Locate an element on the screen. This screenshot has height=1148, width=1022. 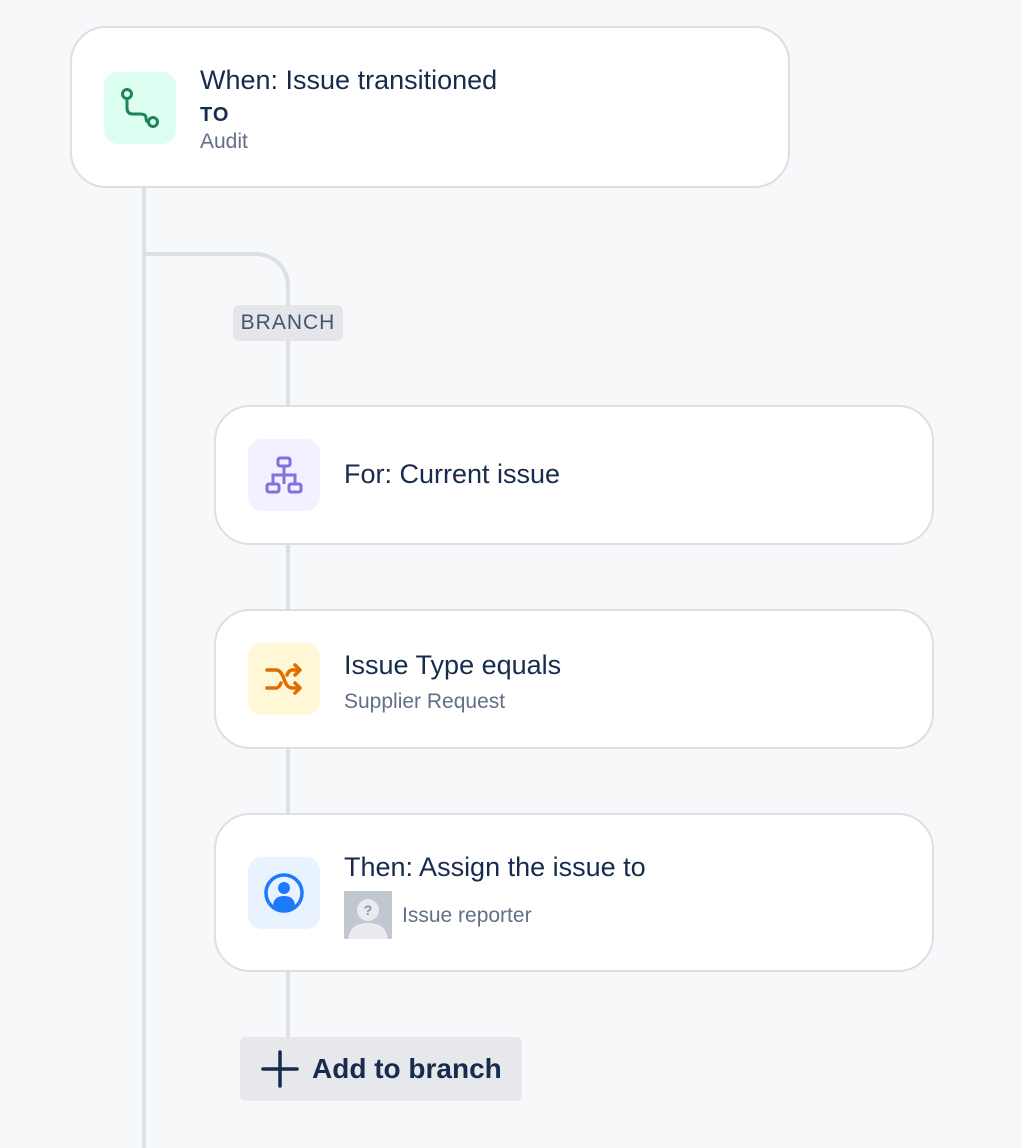
user-circle-icon is located at coordinates (284, 893).